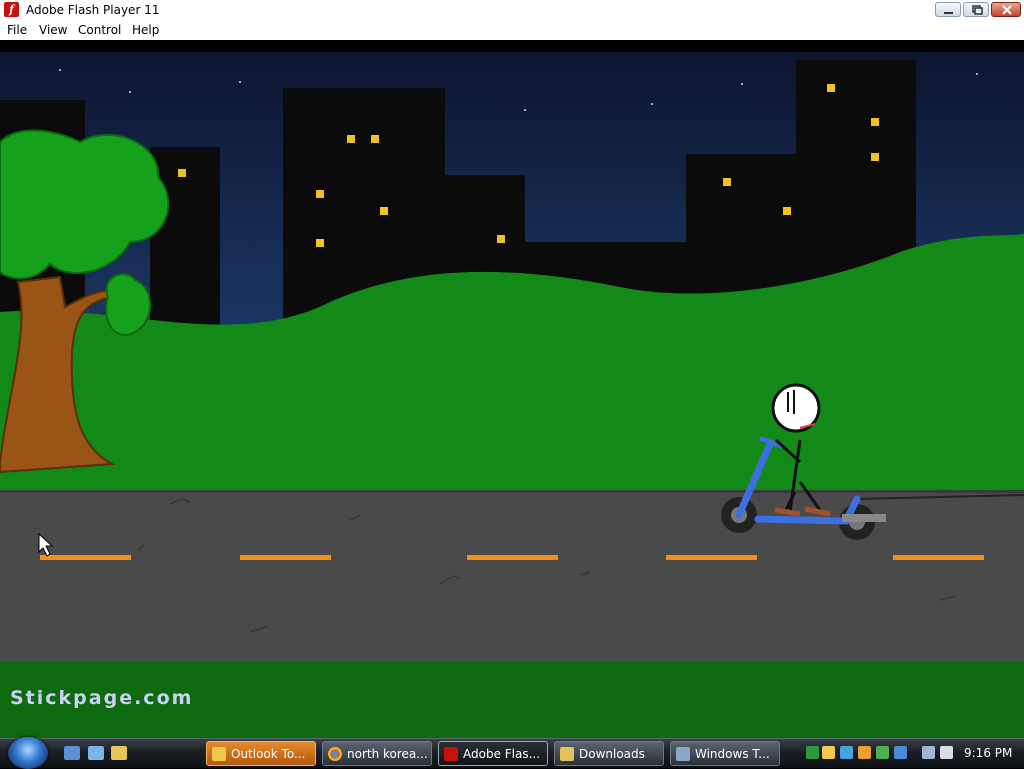 The height and width of the screenshot is (769, 1024). What do you see at coordinates (11, 9) in the screenshot?
I see `flash-icon: f` at bounding box center [11, 9].